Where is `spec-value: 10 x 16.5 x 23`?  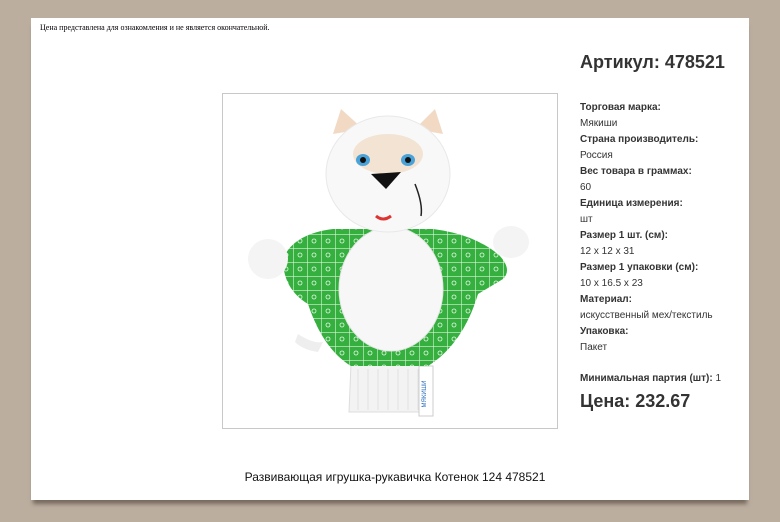 spec-value: 10 x 16.5 x 23 is located at coordinates (611, 283).